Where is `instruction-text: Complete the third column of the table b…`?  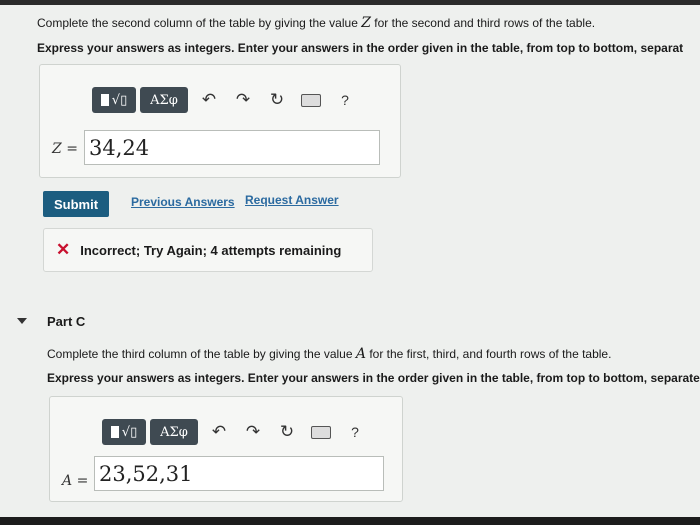 instruction-text: Complete the third column of the table b… is located at coordinates (201, 354).